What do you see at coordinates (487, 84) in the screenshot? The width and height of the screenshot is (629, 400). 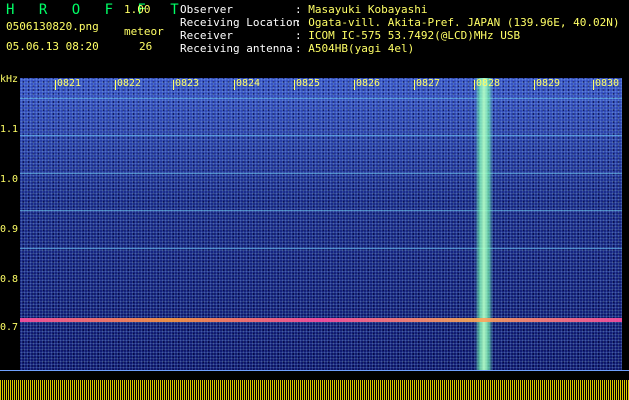 I see `x-tick-label: 0828` at bounding box center [487, 84].